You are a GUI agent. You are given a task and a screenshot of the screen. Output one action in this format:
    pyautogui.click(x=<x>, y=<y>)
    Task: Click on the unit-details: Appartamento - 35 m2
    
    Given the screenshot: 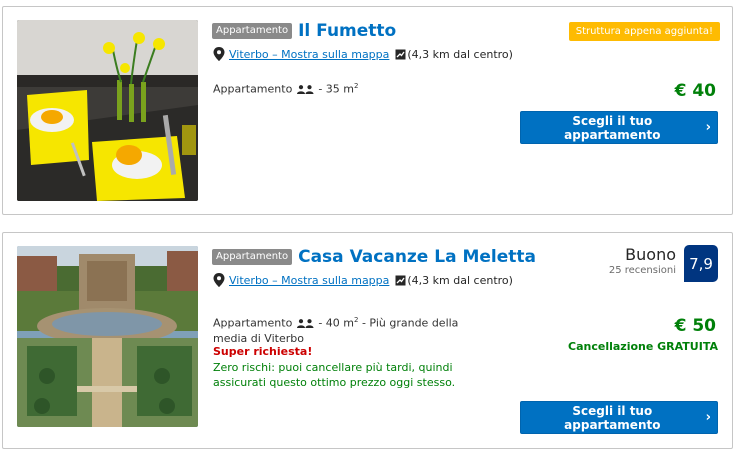 What is the action you would take?
    pyautogui.click(x=285, y=88)
    